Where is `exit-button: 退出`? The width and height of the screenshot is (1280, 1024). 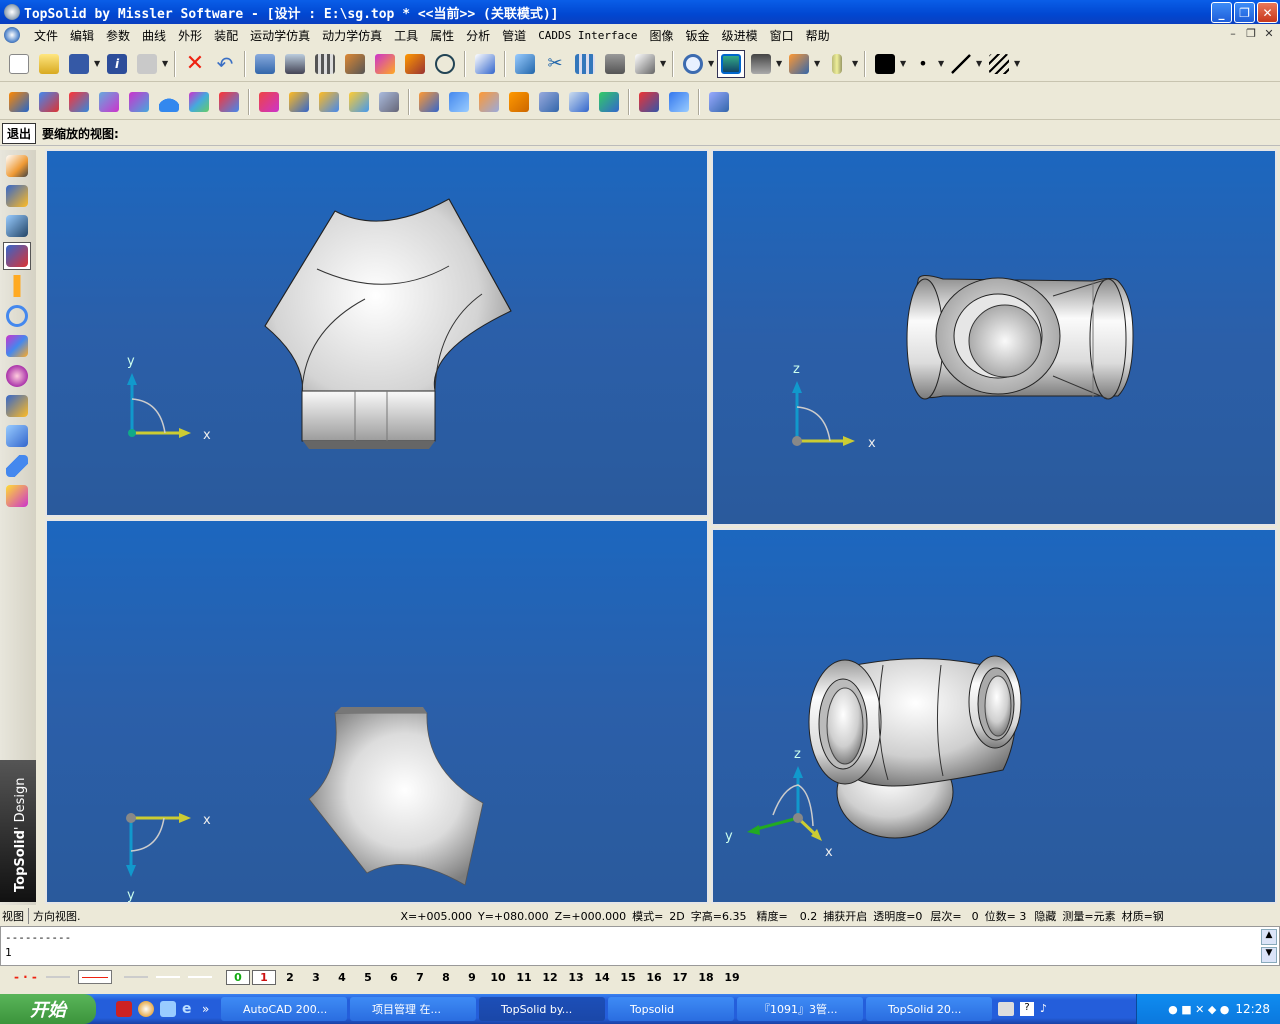
exit-button: 退出 is located at coordinates (19, 133).